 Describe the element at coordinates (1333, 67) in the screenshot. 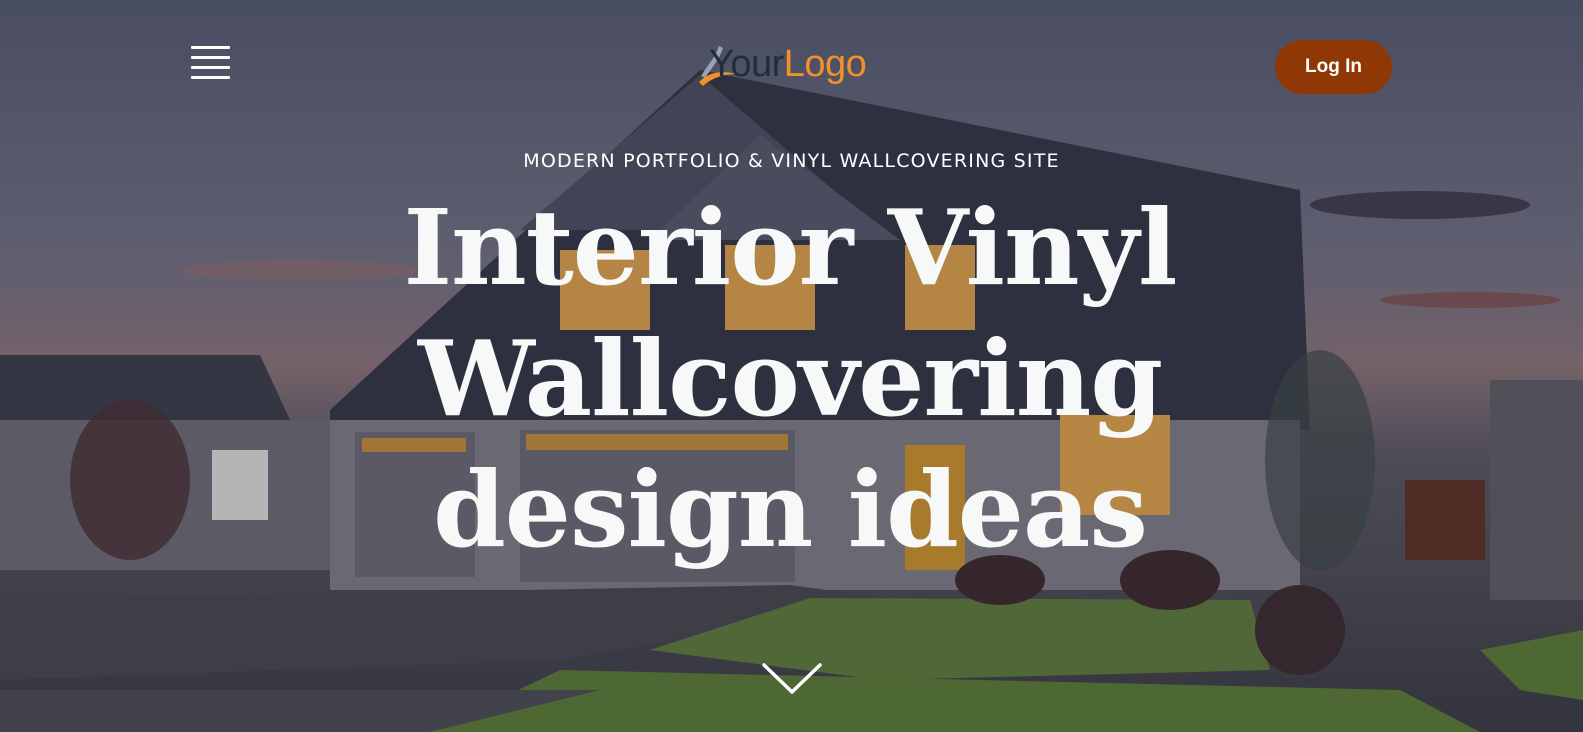

I see `login-button: Log In` at that location.